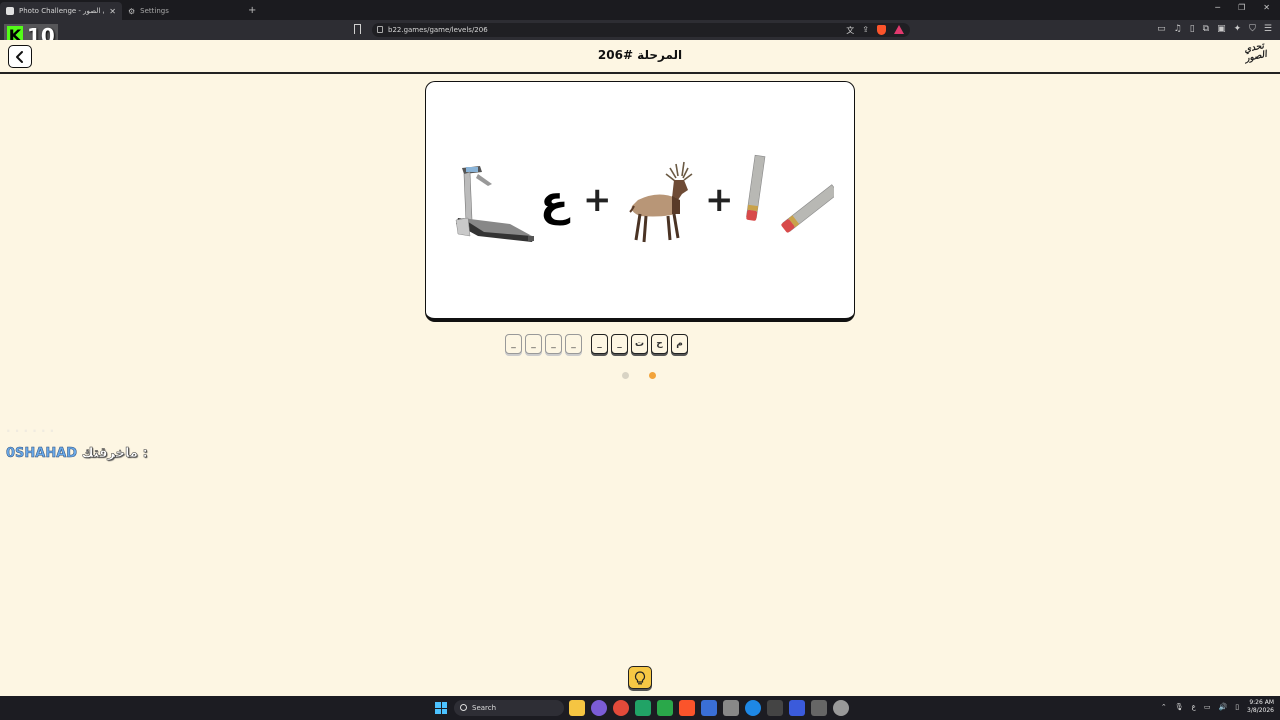  Describe the element at coordinates (1252, 29) in the screenshot. I see `vpn-icon: ⛉` at that location.